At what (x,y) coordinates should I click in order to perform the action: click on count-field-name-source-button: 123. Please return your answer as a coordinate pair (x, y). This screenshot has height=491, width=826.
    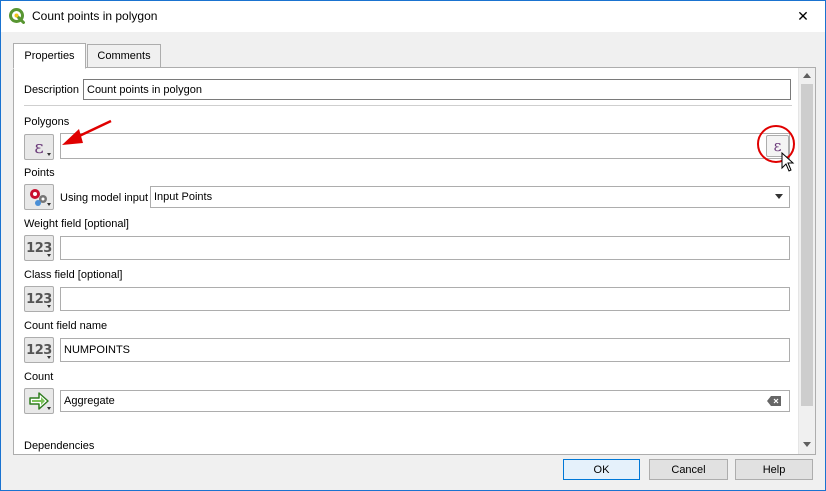
    Looking at the image, I should click on (39, 350).